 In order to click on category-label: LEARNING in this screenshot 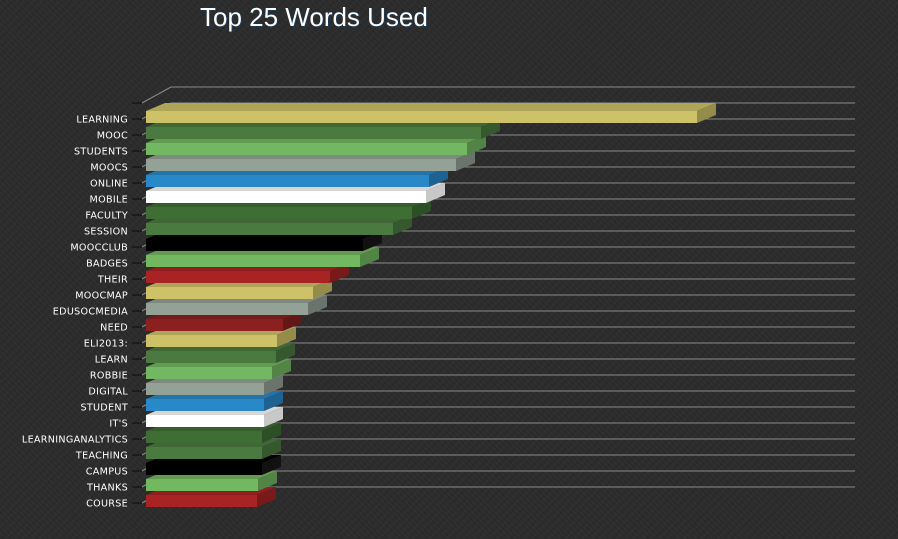, I will do `click(102, 120)`.